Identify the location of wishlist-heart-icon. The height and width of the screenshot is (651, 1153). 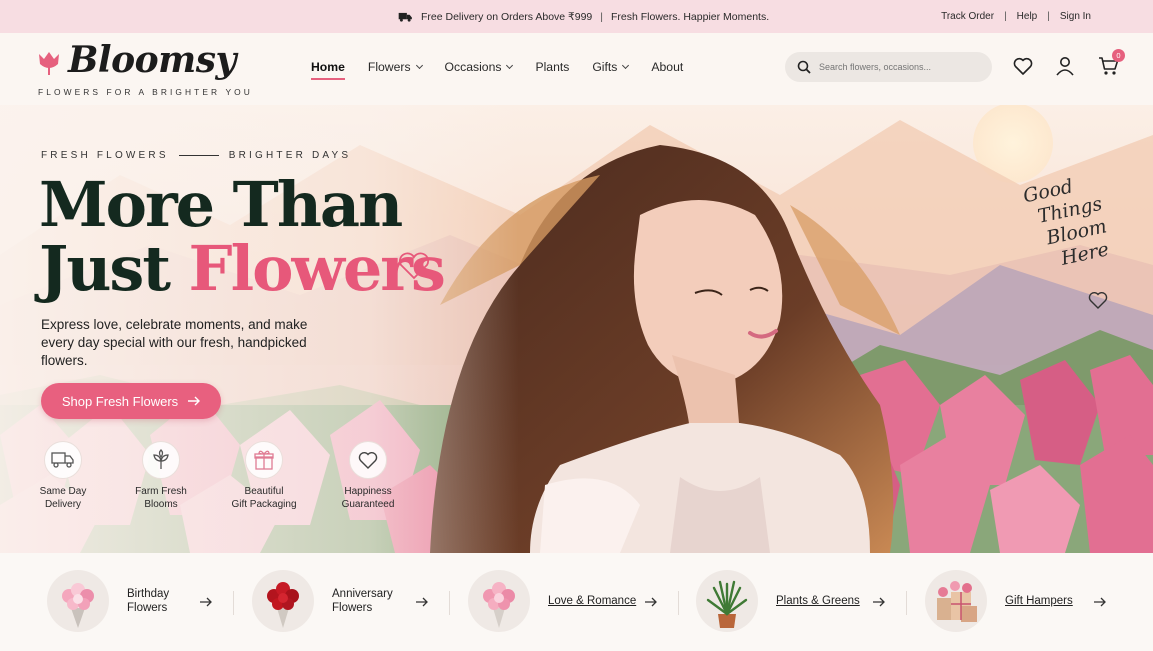
(1023, 66).